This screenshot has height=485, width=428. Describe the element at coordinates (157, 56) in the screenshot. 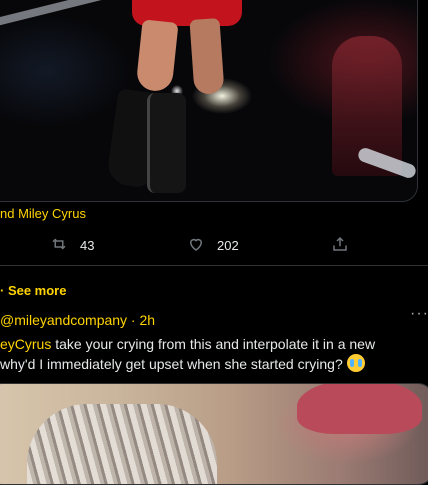

I see `performer-leg-left` at that location.